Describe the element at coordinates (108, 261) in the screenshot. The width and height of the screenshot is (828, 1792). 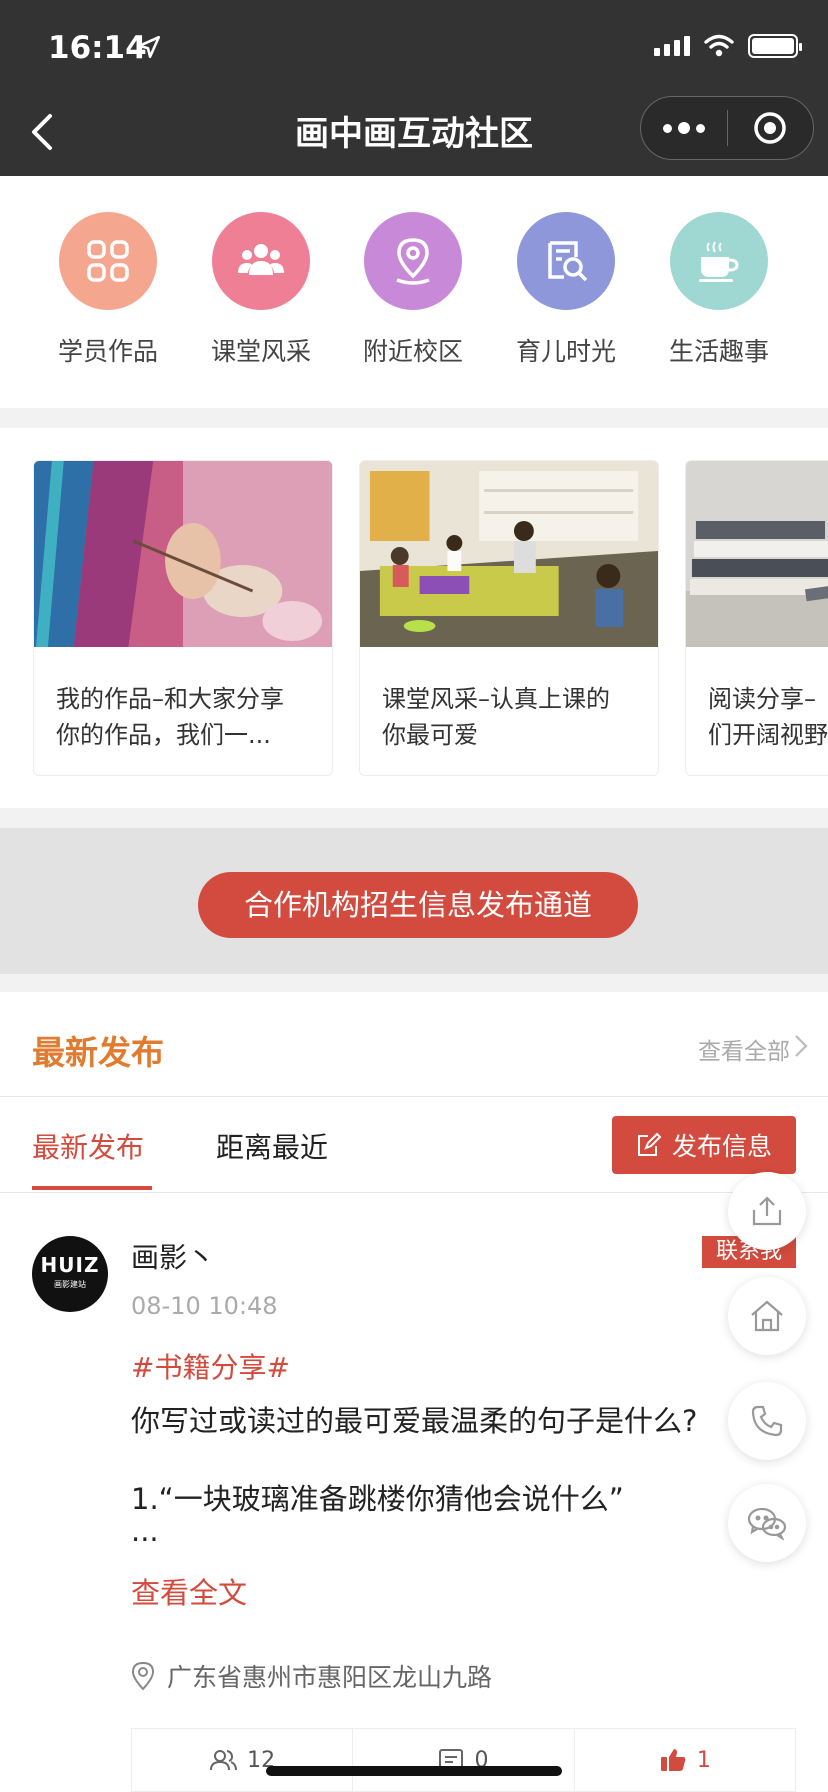
I see `grid-icon` at that location.